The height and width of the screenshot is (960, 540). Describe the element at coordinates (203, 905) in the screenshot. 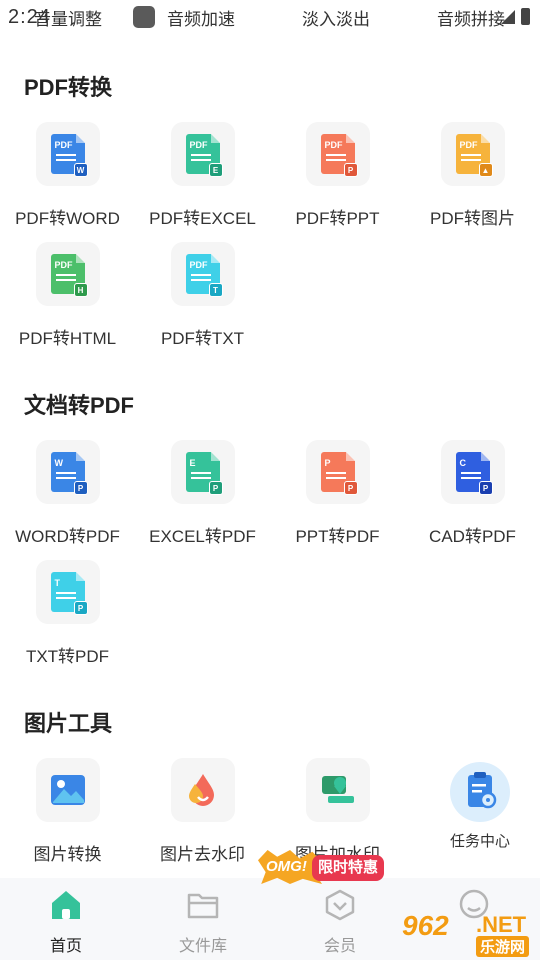

I see `folder-icon` at that location.